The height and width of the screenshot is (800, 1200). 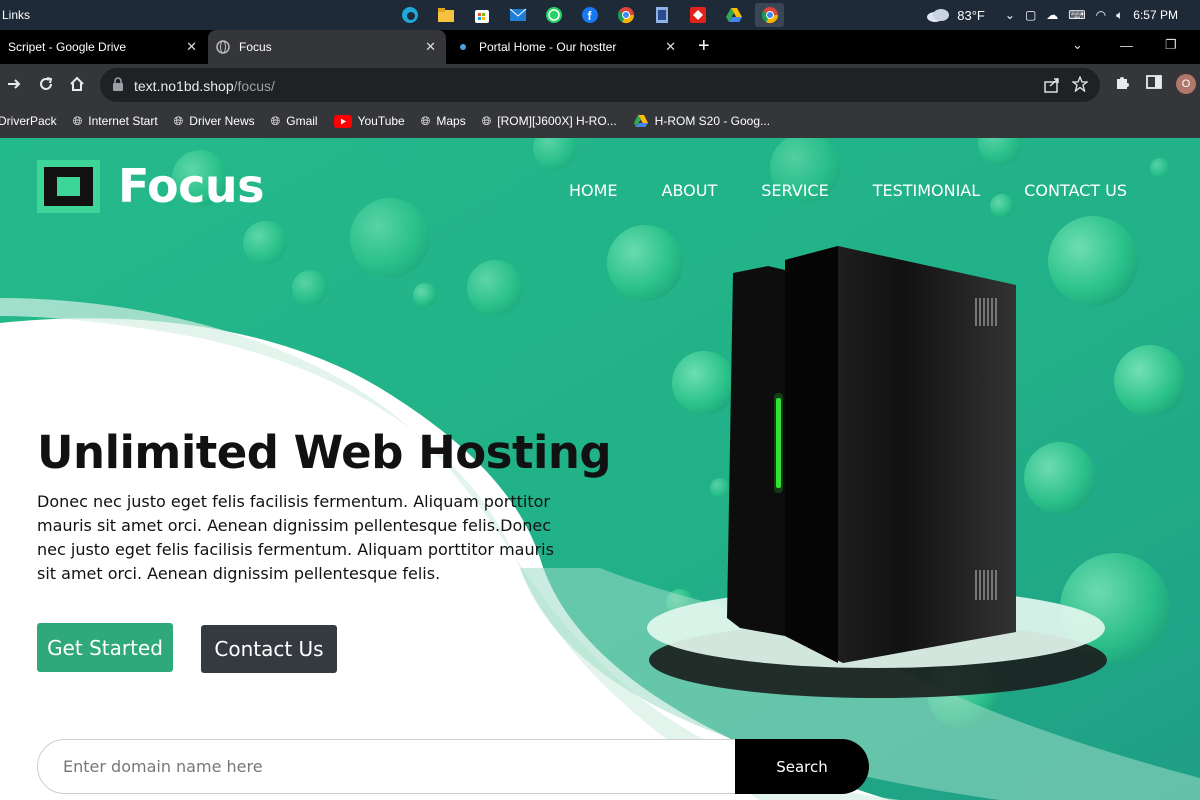 What do you see at coordinates (1155, 15) in the screenshot?
I see `clock: 6:57 PM` at bounding box center [1155, 15].